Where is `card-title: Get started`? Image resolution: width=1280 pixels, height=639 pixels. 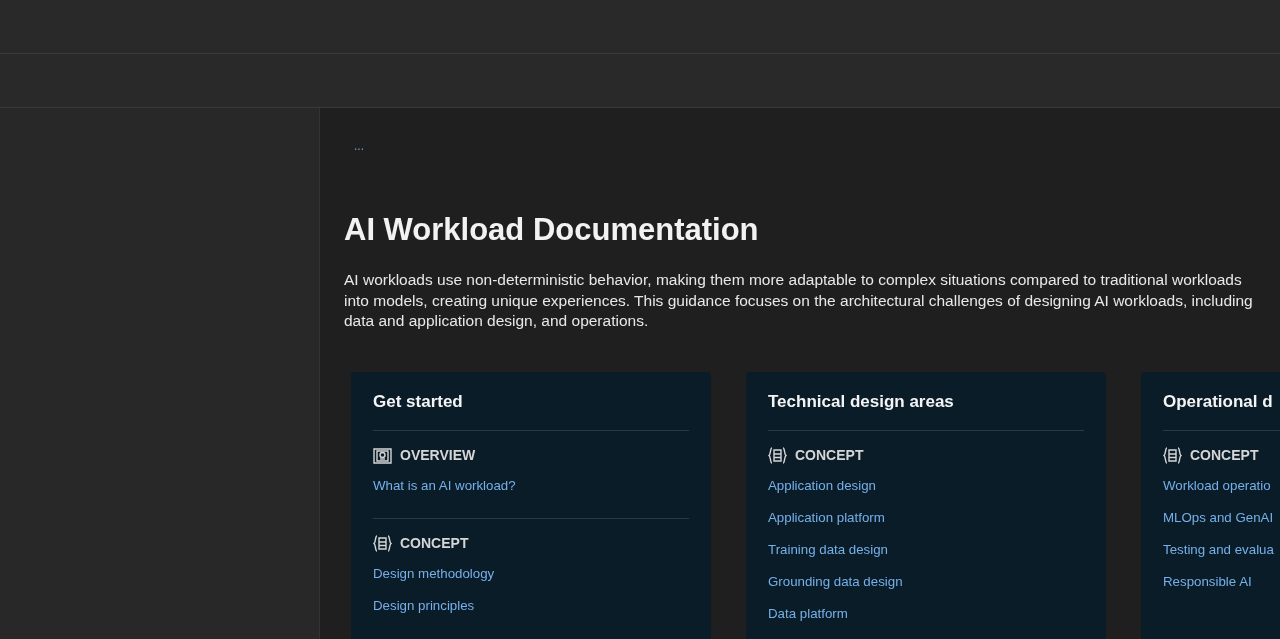
card-title: Get started is located at coordinates (418, 401).